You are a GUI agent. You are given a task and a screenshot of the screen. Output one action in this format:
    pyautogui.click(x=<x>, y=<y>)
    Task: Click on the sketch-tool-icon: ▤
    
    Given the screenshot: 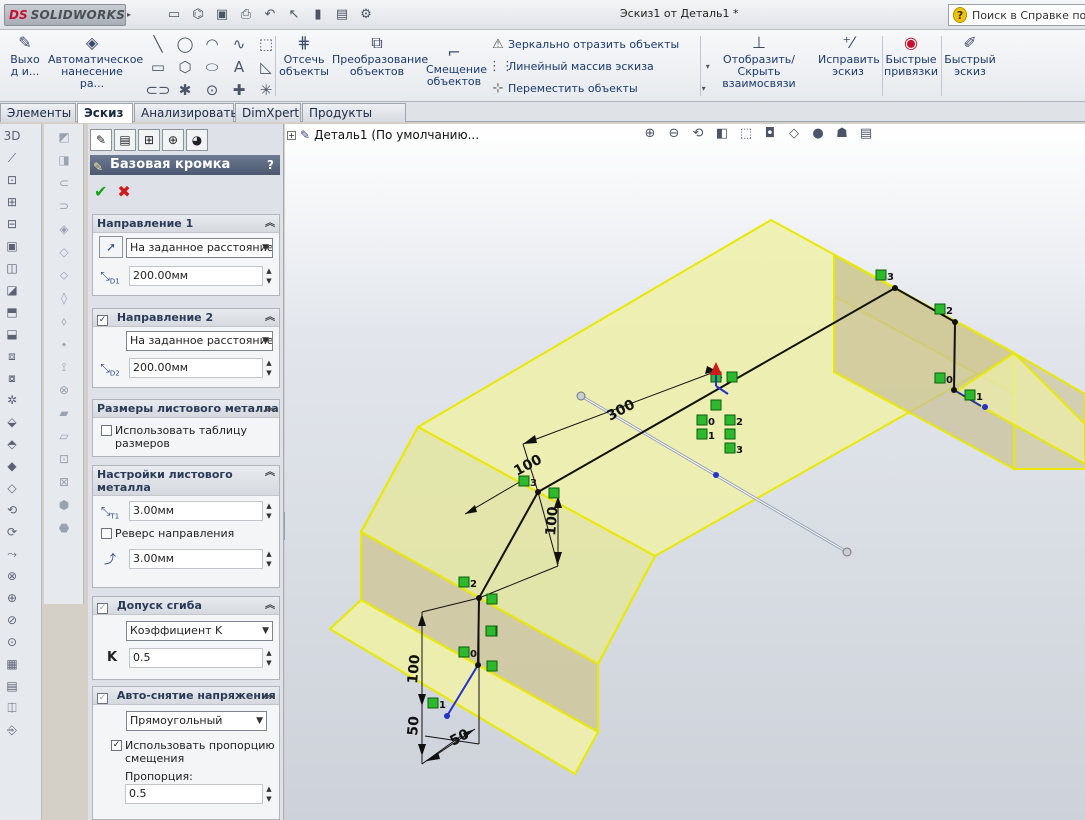 What is the action you would take?
    pyautogui.click(x=12, y=686)
    